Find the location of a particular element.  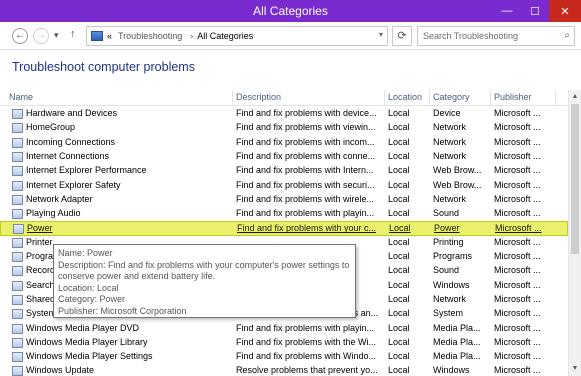

scrollbar-thumb is located at coordinates (575, 179).